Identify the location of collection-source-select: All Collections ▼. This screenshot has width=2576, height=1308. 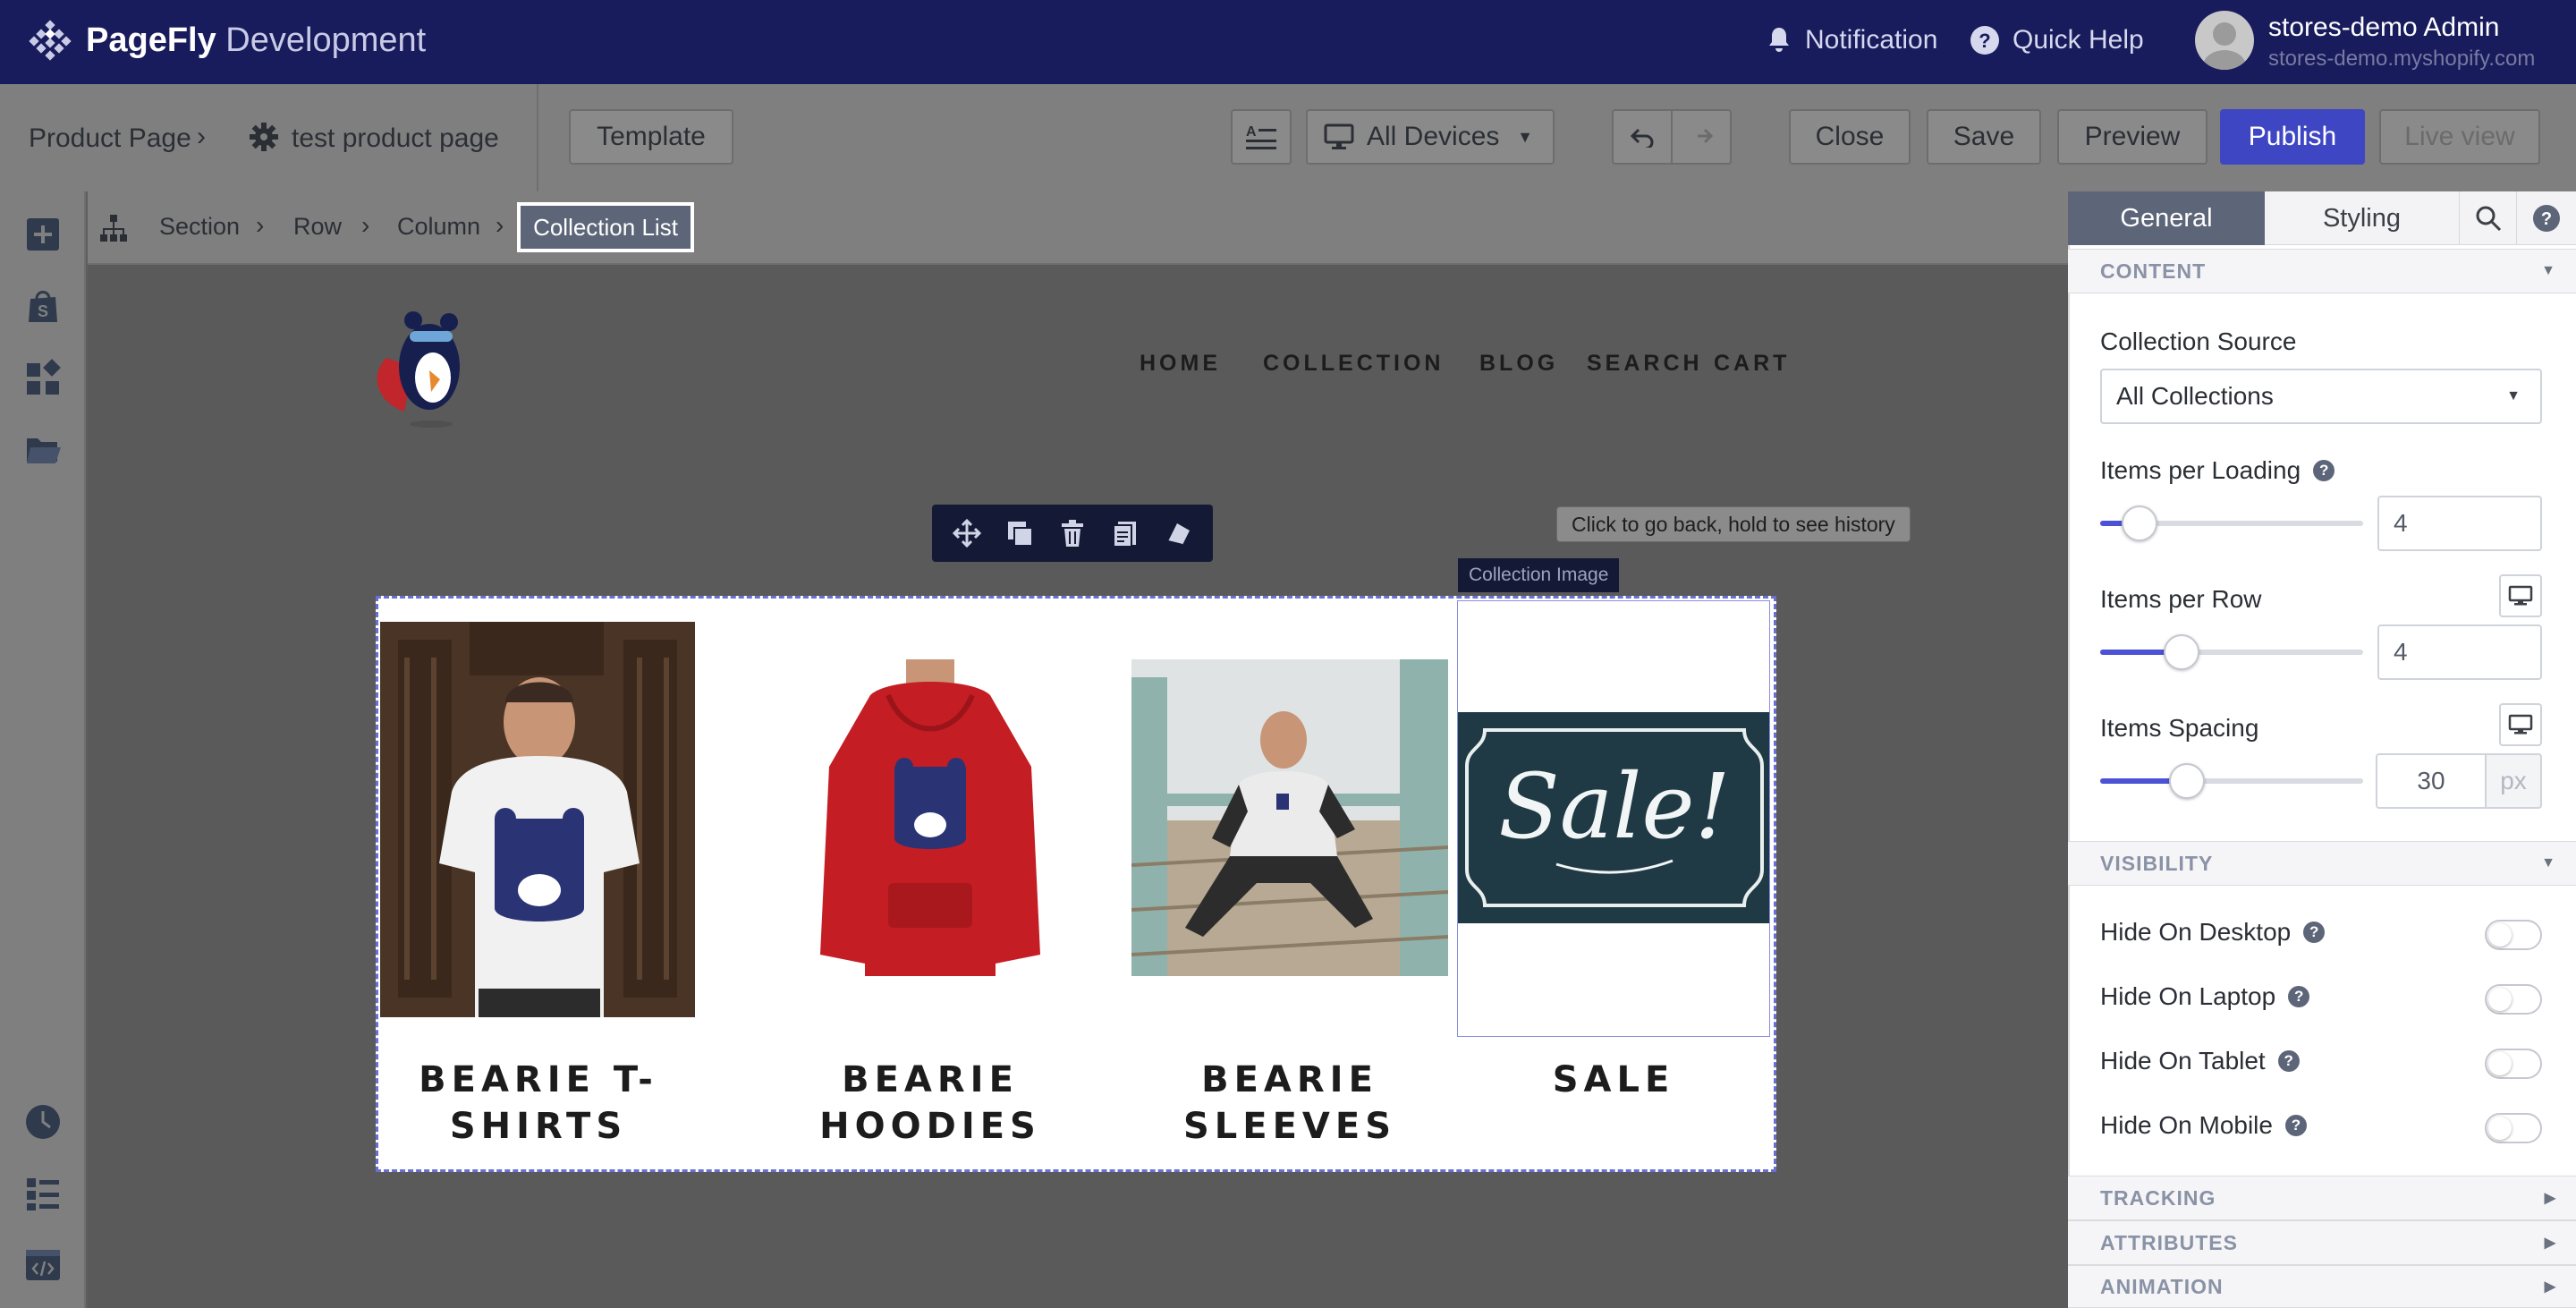
(2321, 396).